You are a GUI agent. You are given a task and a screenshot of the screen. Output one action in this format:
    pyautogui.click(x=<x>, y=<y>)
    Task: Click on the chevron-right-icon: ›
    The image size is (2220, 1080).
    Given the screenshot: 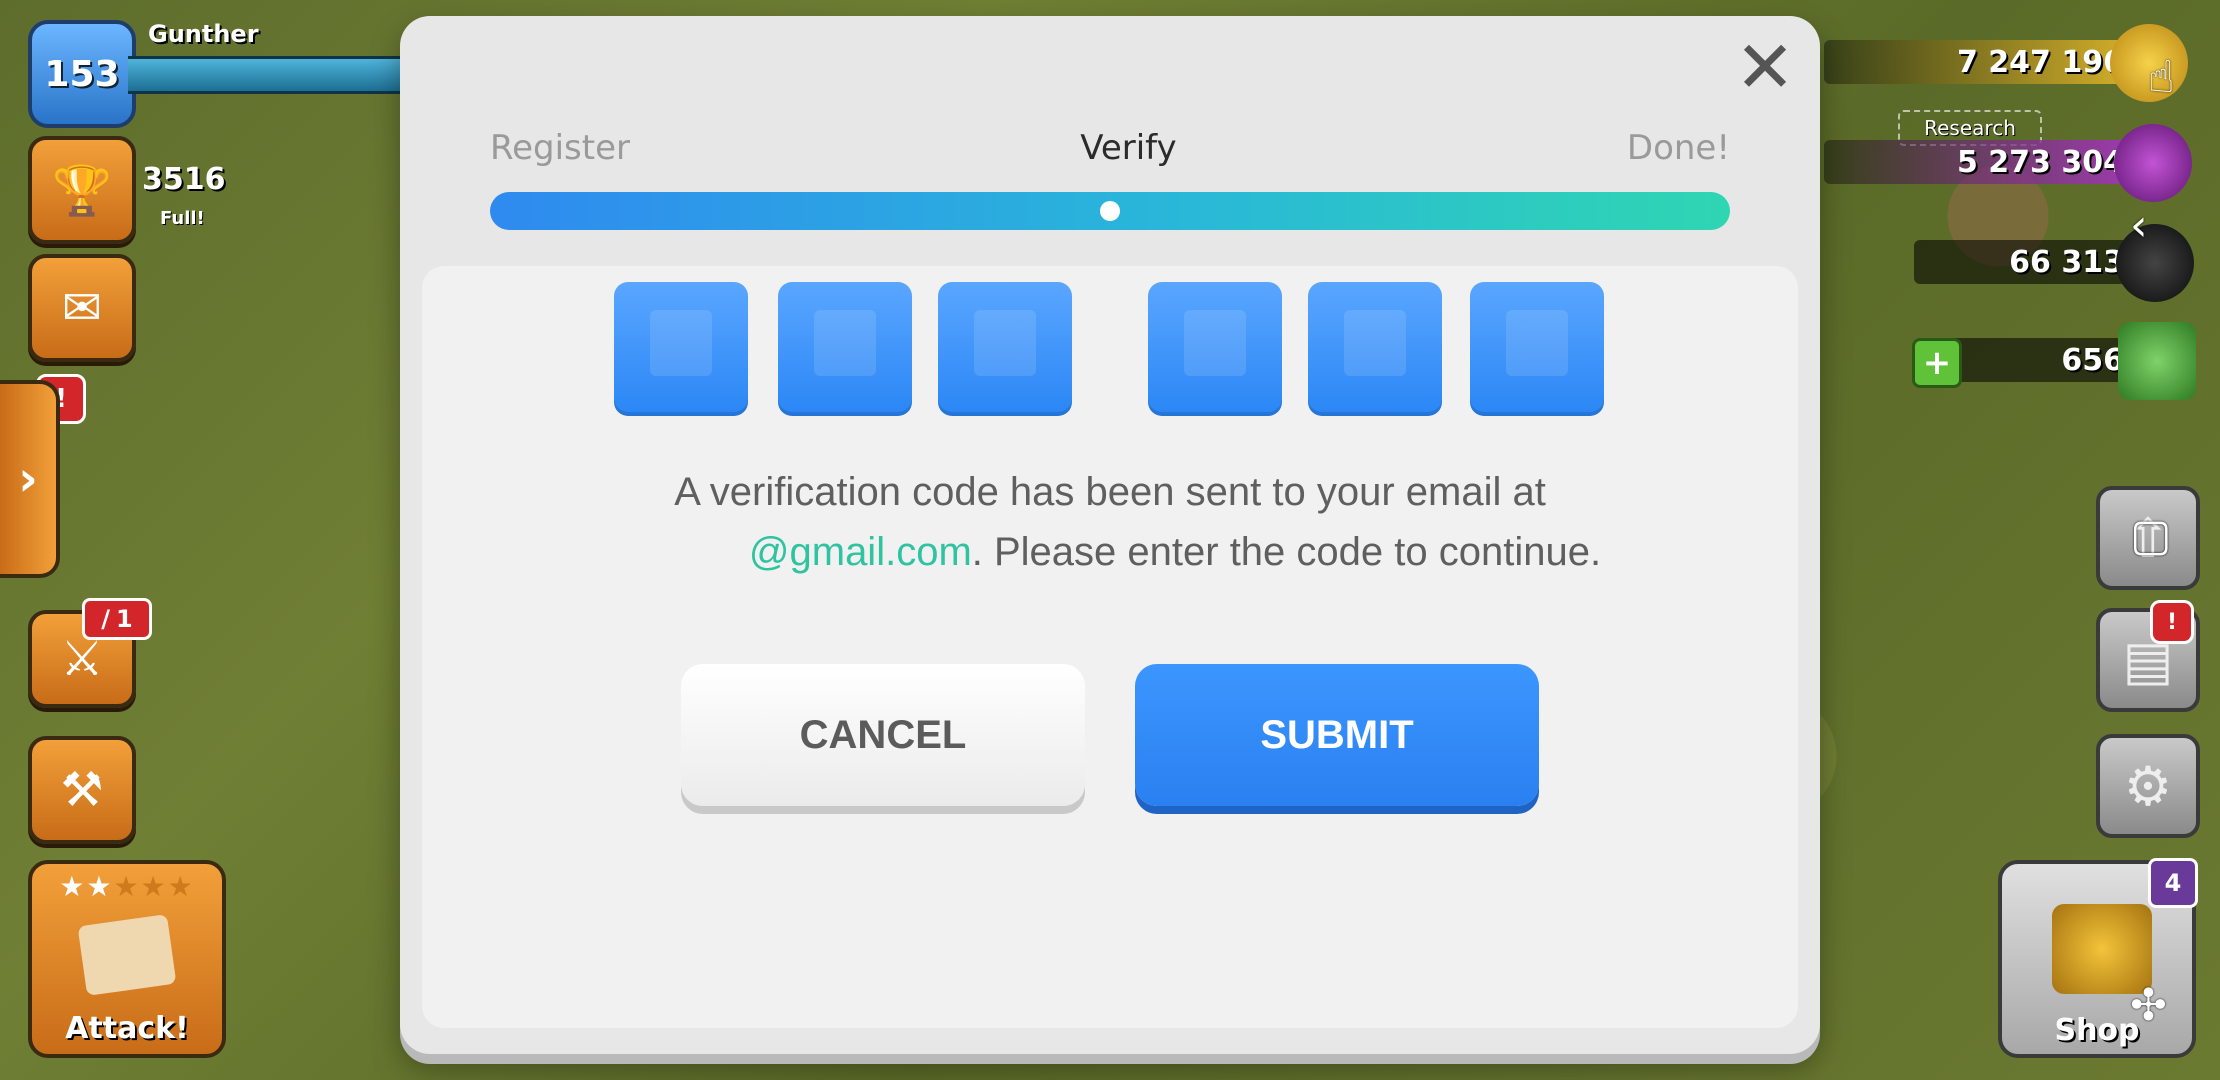 What is the action you would take?
    pyautogui.click(x=28, y=479)
    